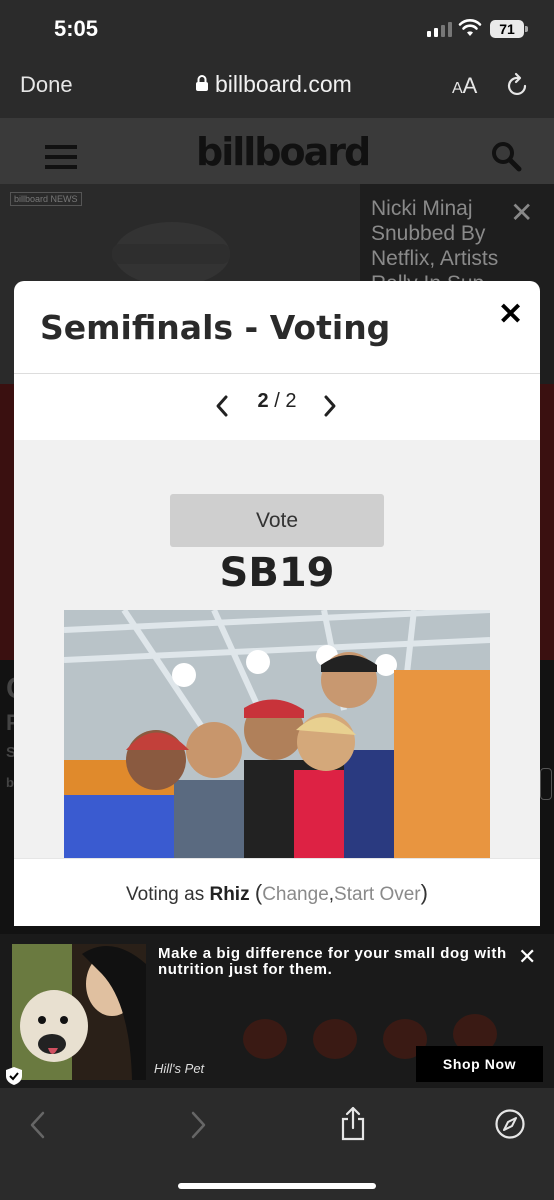 Image resolution: width=554 pixels, height=1200 pixels. What do you see at coordinates (277, 520) in the screenshot?
I see `vote-button: Vote` at bounding box center [277, 520].